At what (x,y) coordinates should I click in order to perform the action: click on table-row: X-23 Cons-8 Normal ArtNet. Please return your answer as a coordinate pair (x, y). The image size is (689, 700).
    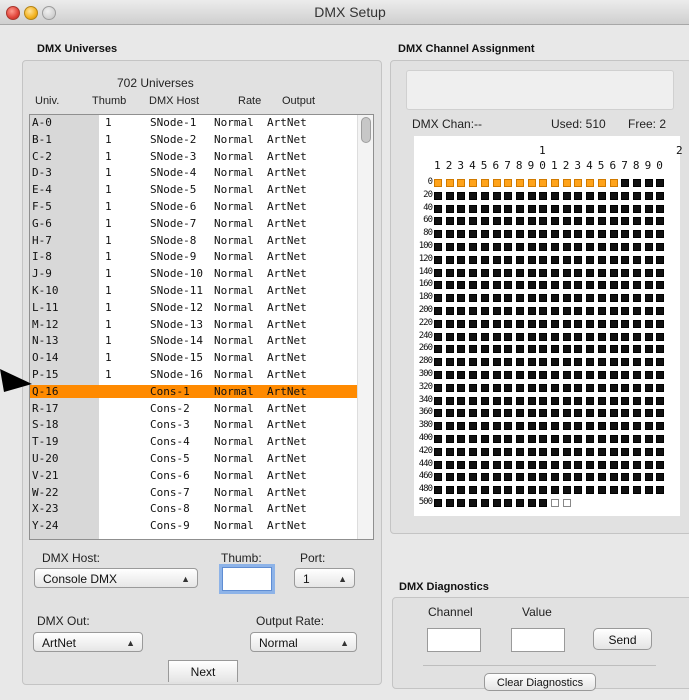
    Looking at the image, I should click on (193, 509).